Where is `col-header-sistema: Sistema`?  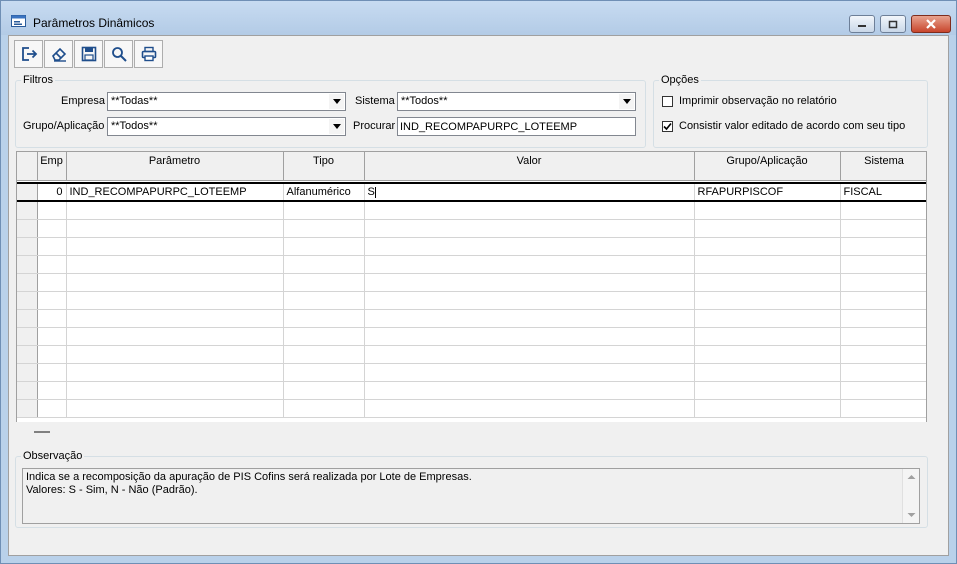
col-header-sistema: Sistema is located at coordinates (883, 166).